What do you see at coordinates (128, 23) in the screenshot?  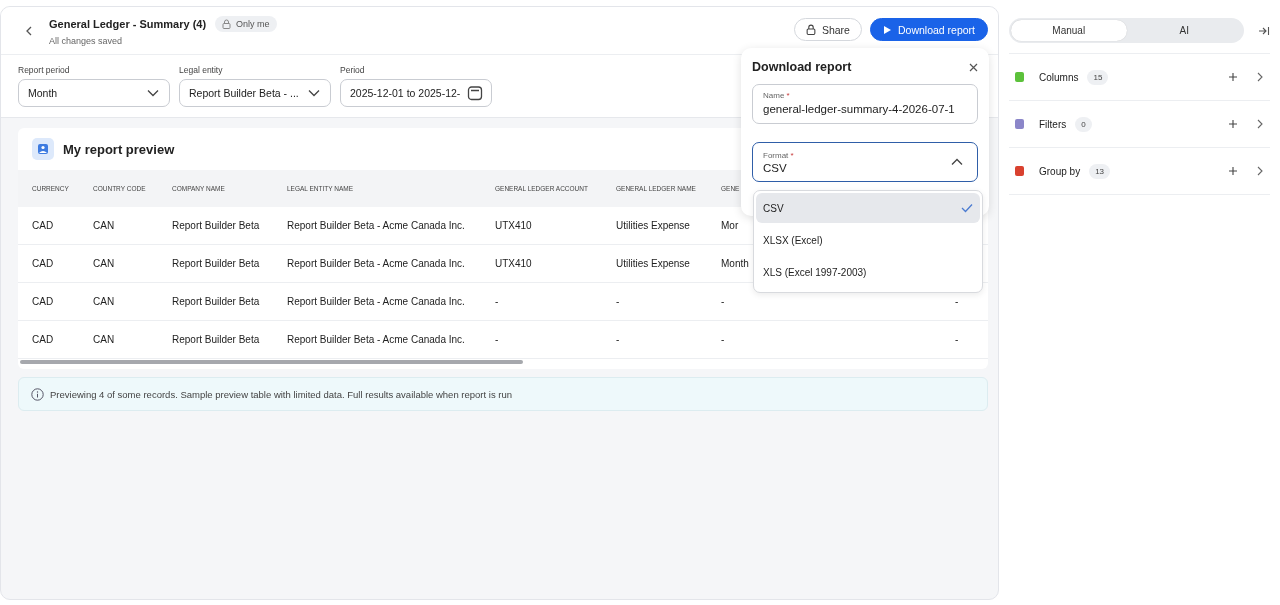 I see `report-title: General Ledger - Summary (4)` at bounding box center [128, 23].